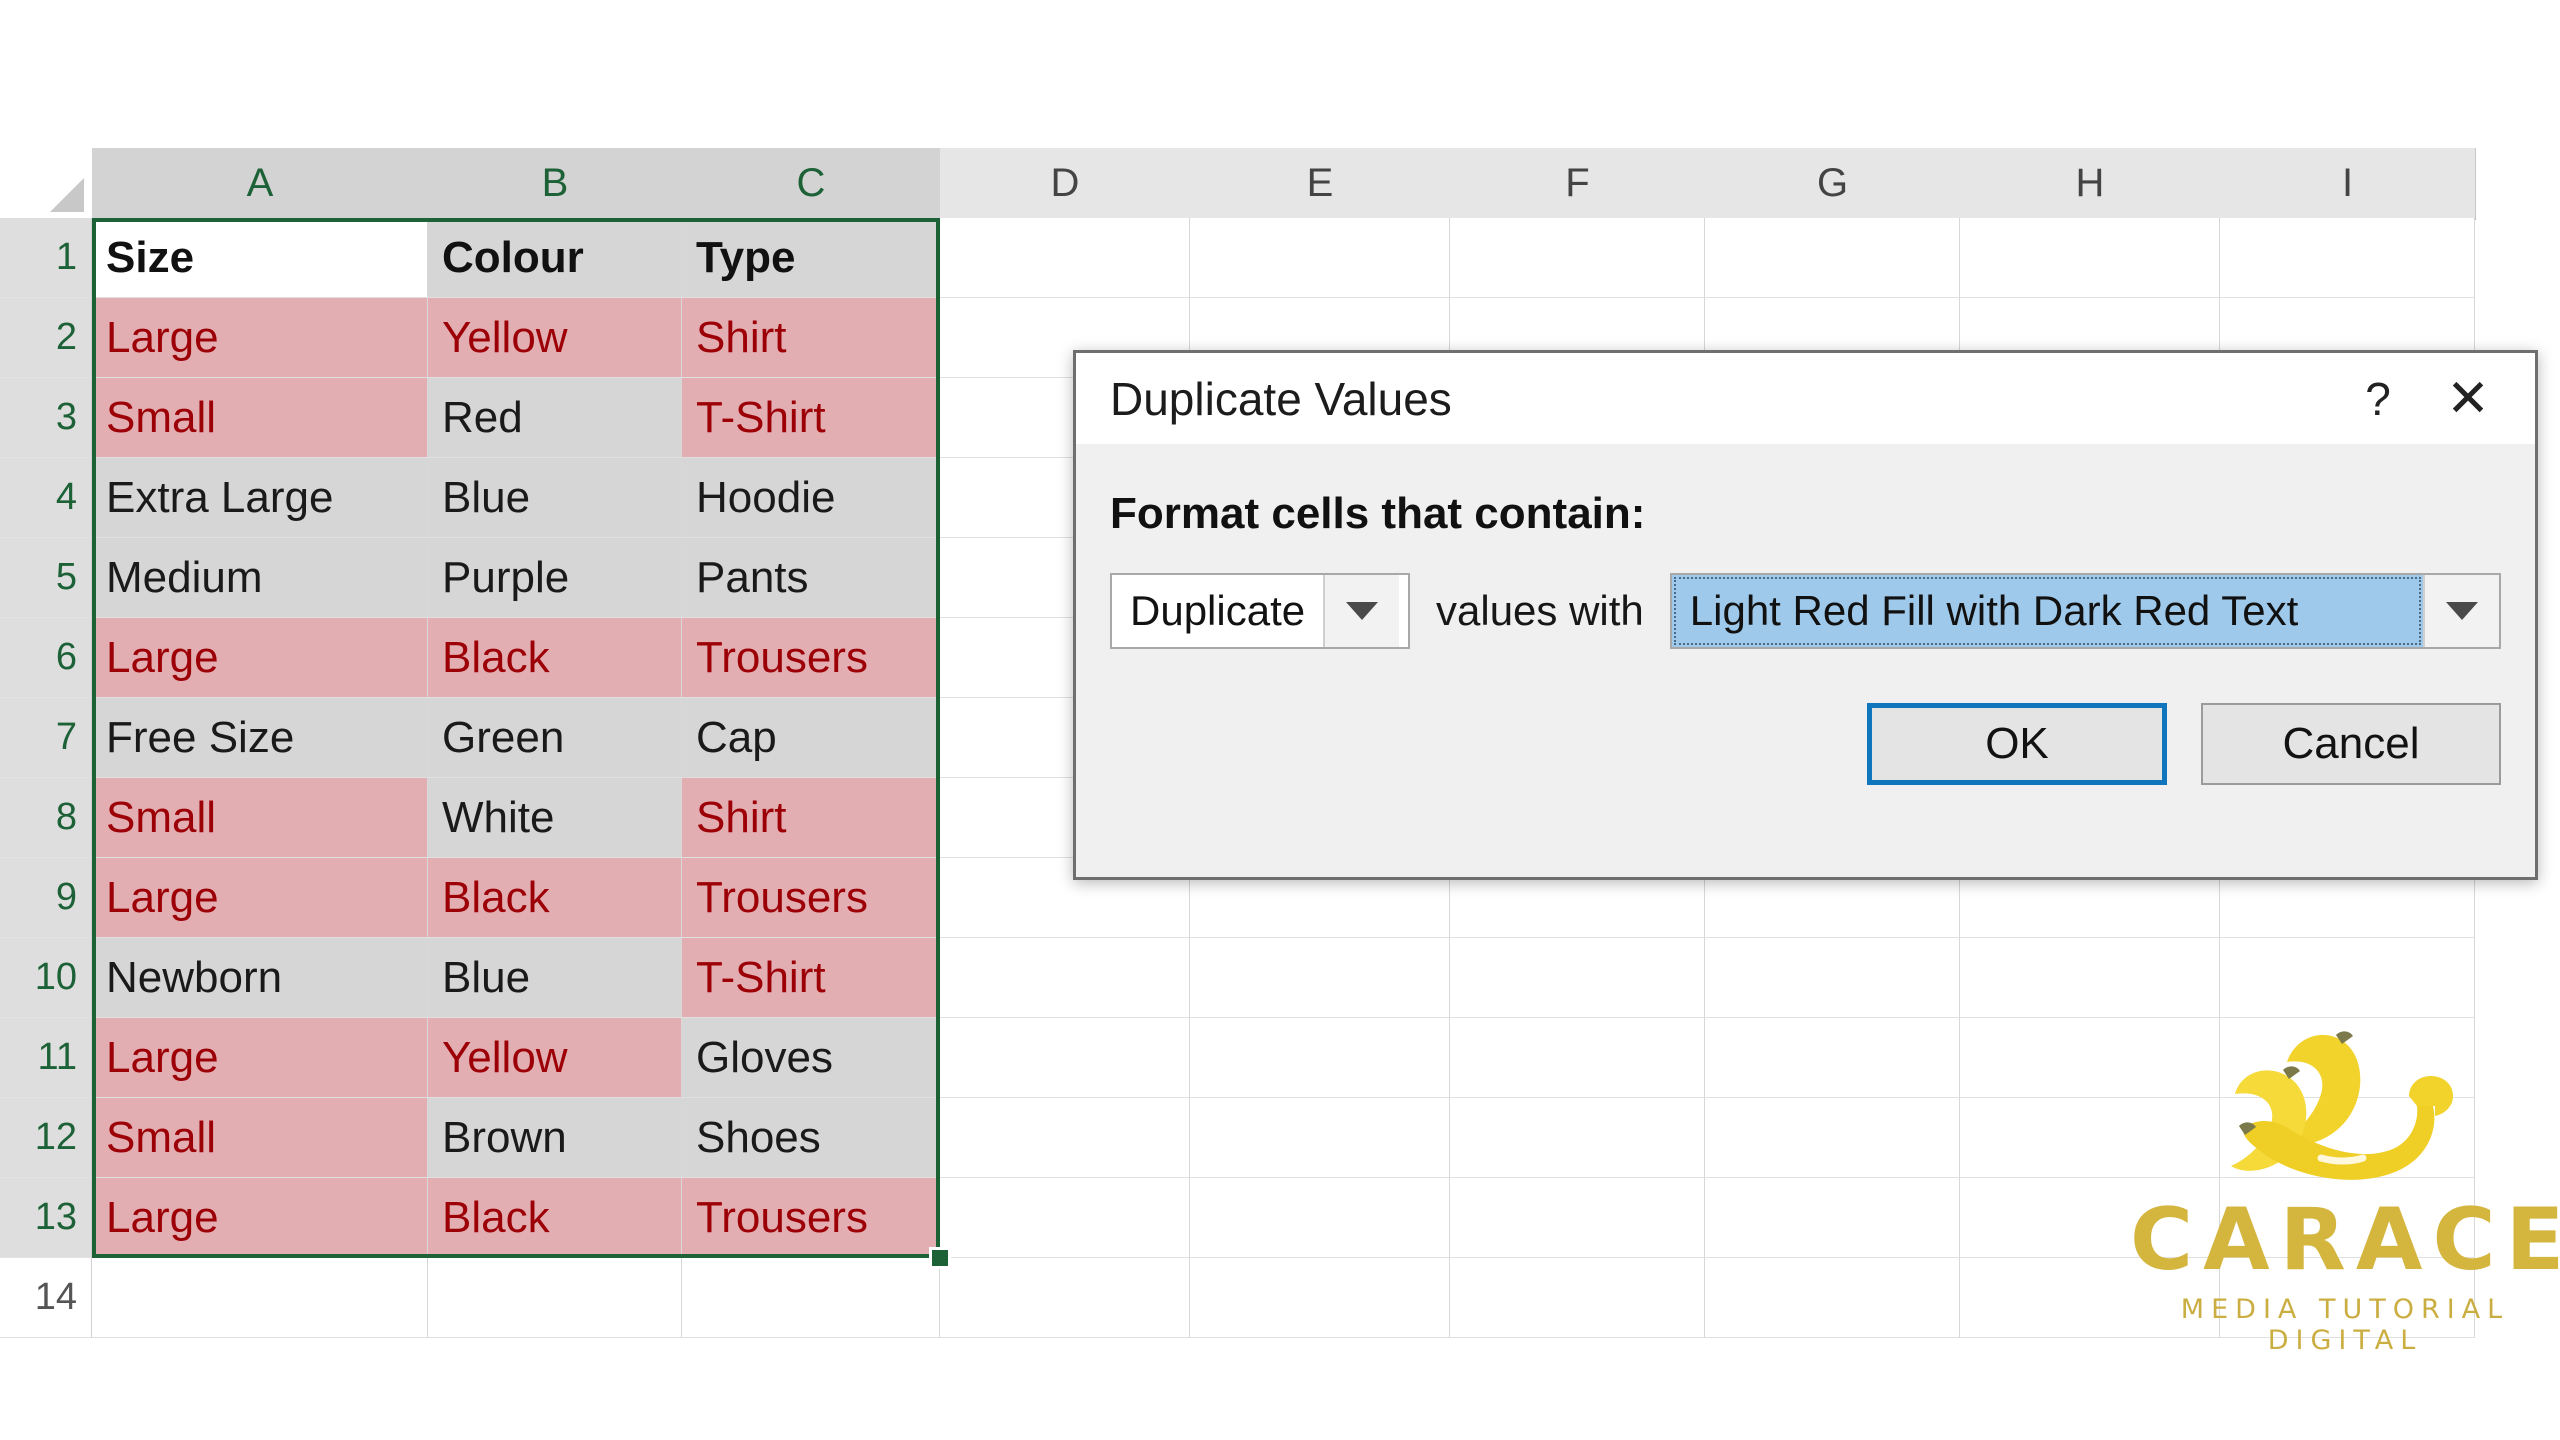 Image resolution: width=2560 pixels, height=1440 pixels. Describe the element at coordinates (811, 498) in the screenshot. I see `table-cell: Hoodie` at that location.